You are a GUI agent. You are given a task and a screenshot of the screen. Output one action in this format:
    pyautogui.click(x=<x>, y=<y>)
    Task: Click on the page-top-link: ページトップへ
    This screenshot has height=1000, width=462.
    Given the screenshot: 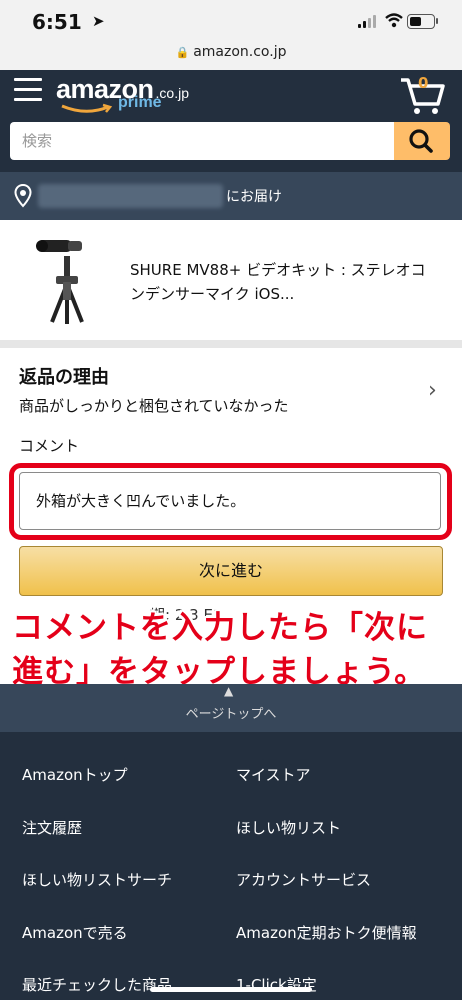 What is the action you would take?
    pyautogui.click(x=231, y=712)
    